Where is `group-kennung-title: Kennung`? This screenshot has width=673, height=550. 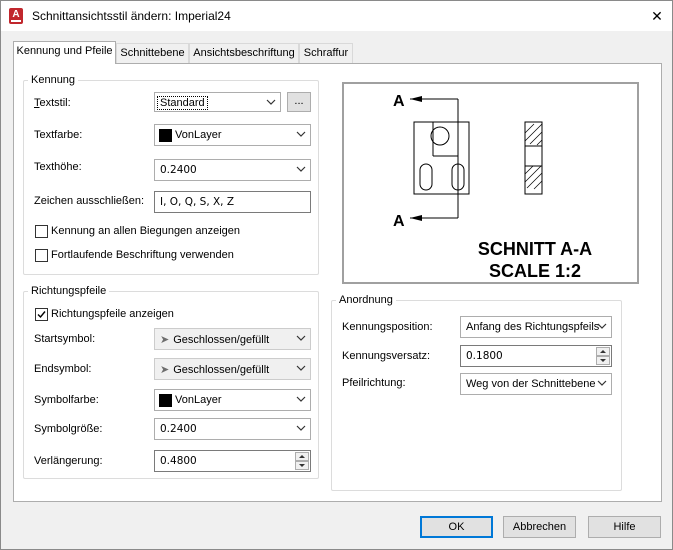
group-kennung-title: Kennung is located at coordinates (53, 80).